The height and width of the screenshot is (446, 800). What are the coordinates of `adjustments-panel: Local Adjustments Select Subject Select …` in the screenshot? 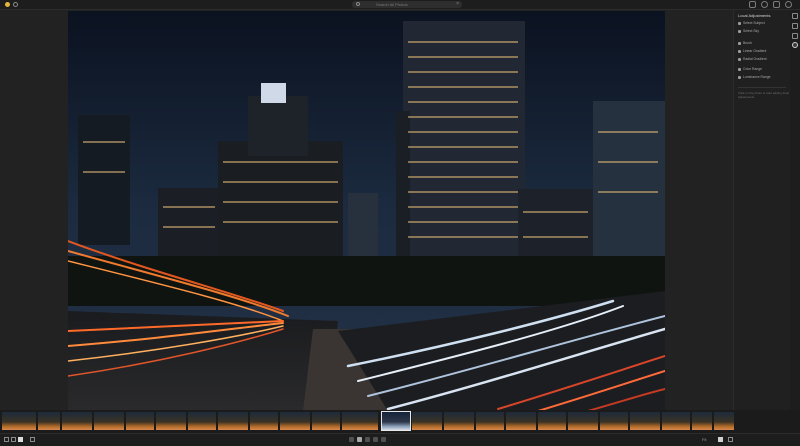 It's located at (762, 210).